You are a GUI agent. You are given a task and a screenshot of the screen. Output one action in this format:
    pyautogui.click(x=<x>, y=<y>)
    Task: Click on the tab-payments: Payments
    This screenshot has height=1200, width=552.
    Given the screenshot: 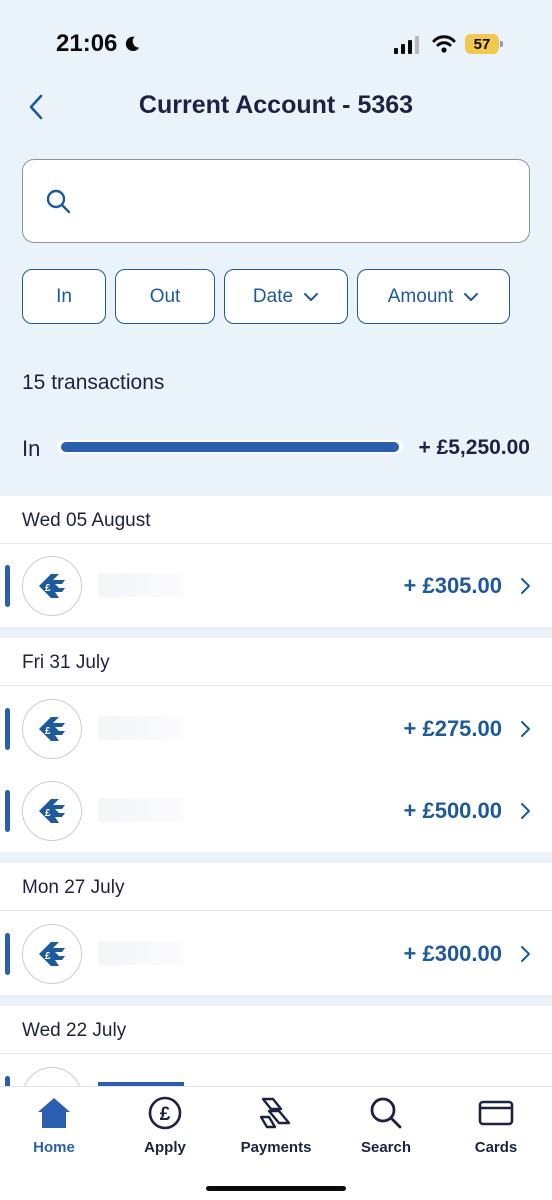 What is the action you would take?
    pyautogui.click(x=276, y=1130)
    